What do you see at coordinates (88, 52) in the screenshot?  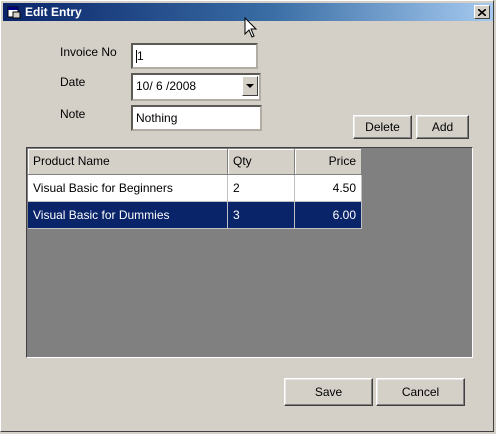 I see `invoice-label: Invoice No` at bounding box center [88, 52].